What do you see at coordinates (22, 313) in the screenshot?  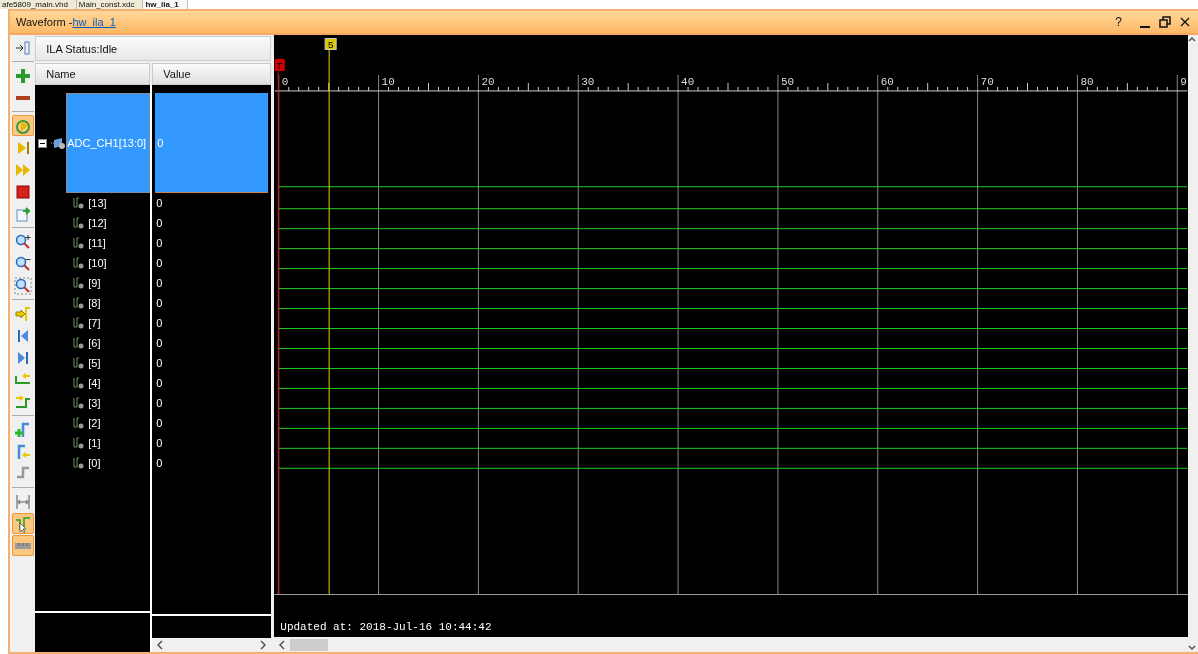 I see `go-cursor-icon` at bounding box center [22, 313].